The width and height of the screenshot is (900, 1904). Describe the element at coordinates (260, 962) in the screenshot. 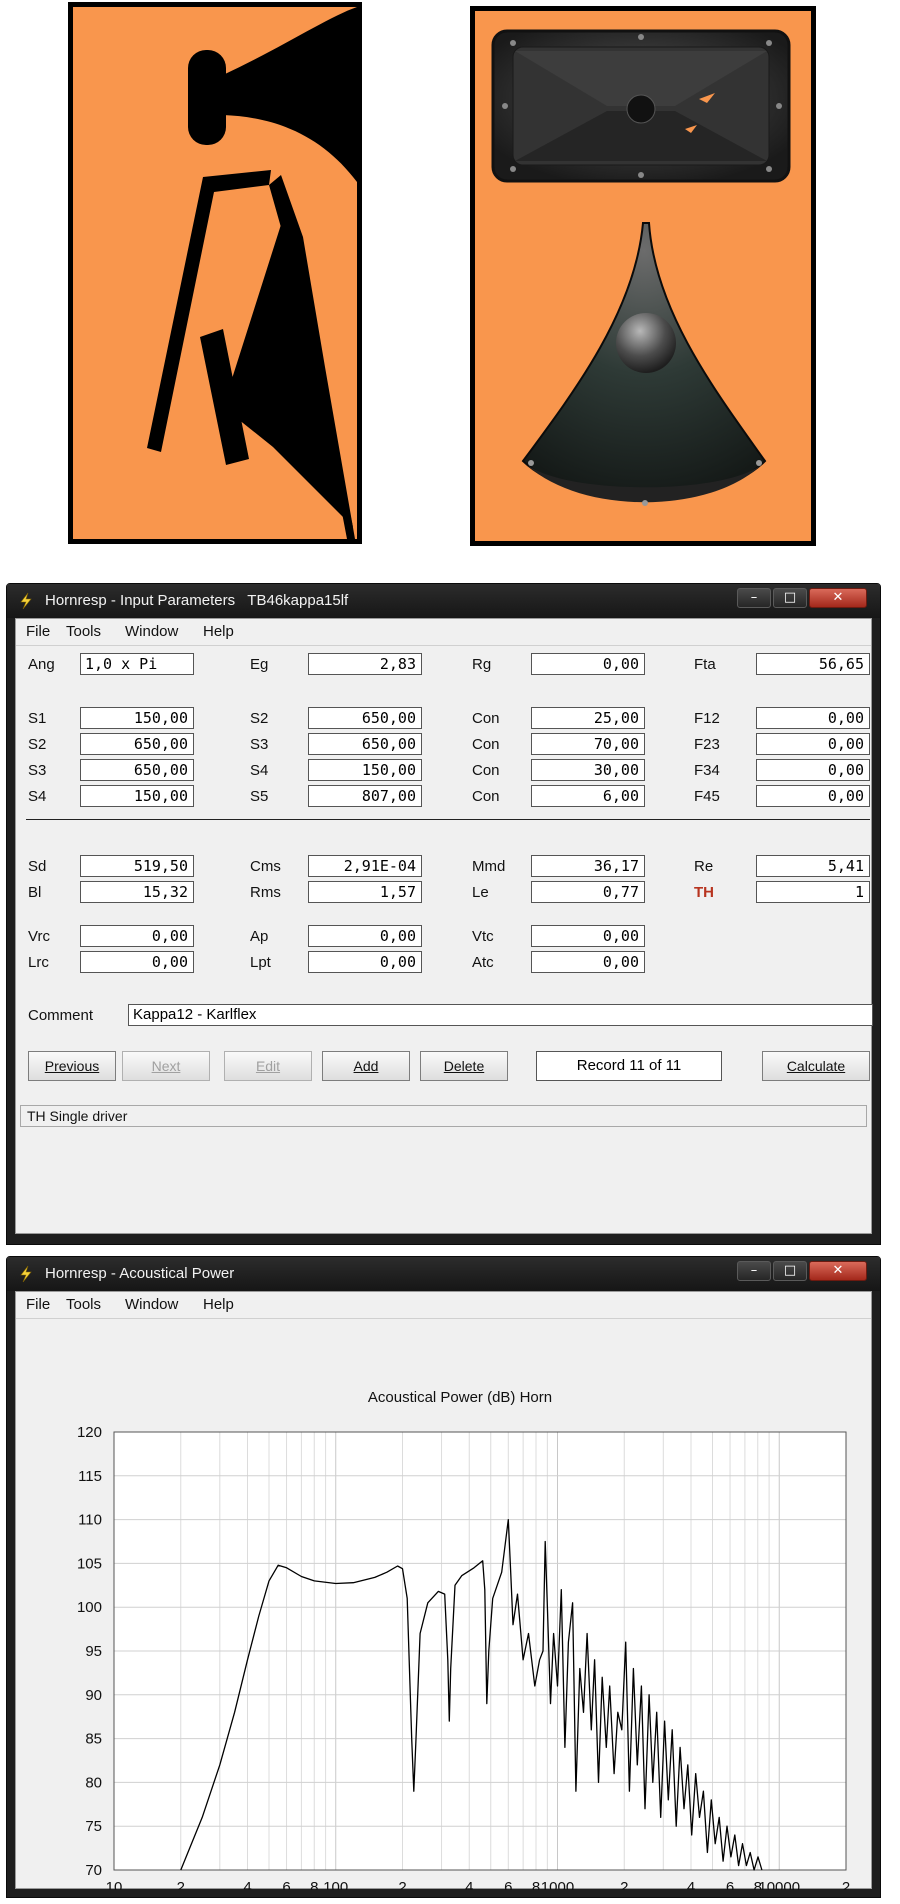

I see `param-label-lpt: Lpt` at that location.